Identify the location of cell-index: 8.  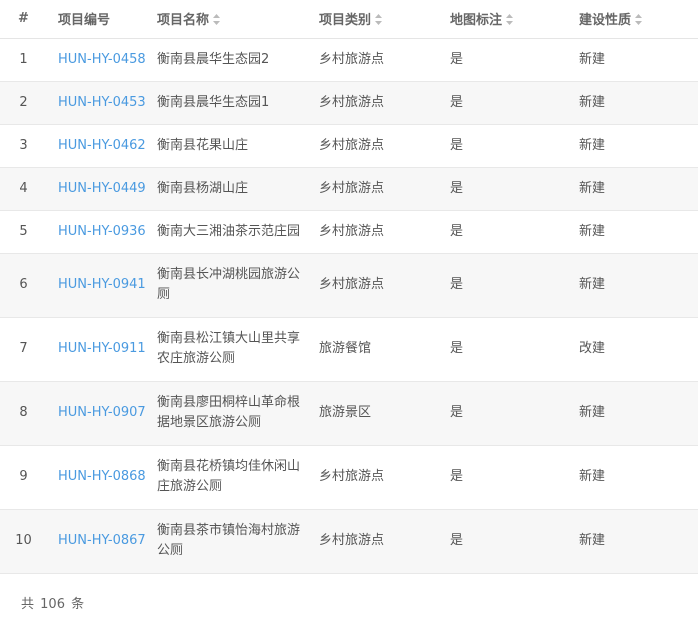
(23, 412).